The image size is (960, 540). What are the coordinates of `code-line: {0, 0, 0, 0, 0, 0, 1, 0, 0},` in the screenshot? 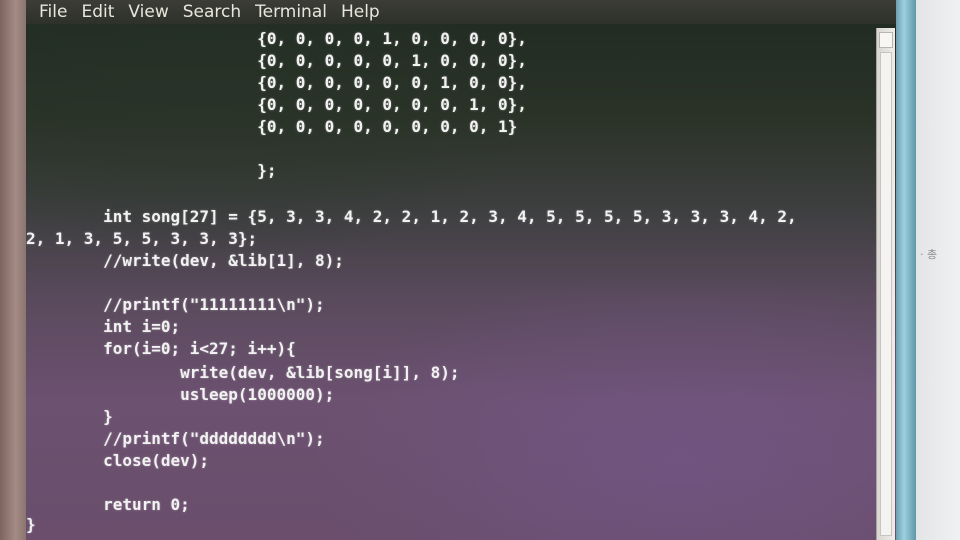 It's located at (276, 82).